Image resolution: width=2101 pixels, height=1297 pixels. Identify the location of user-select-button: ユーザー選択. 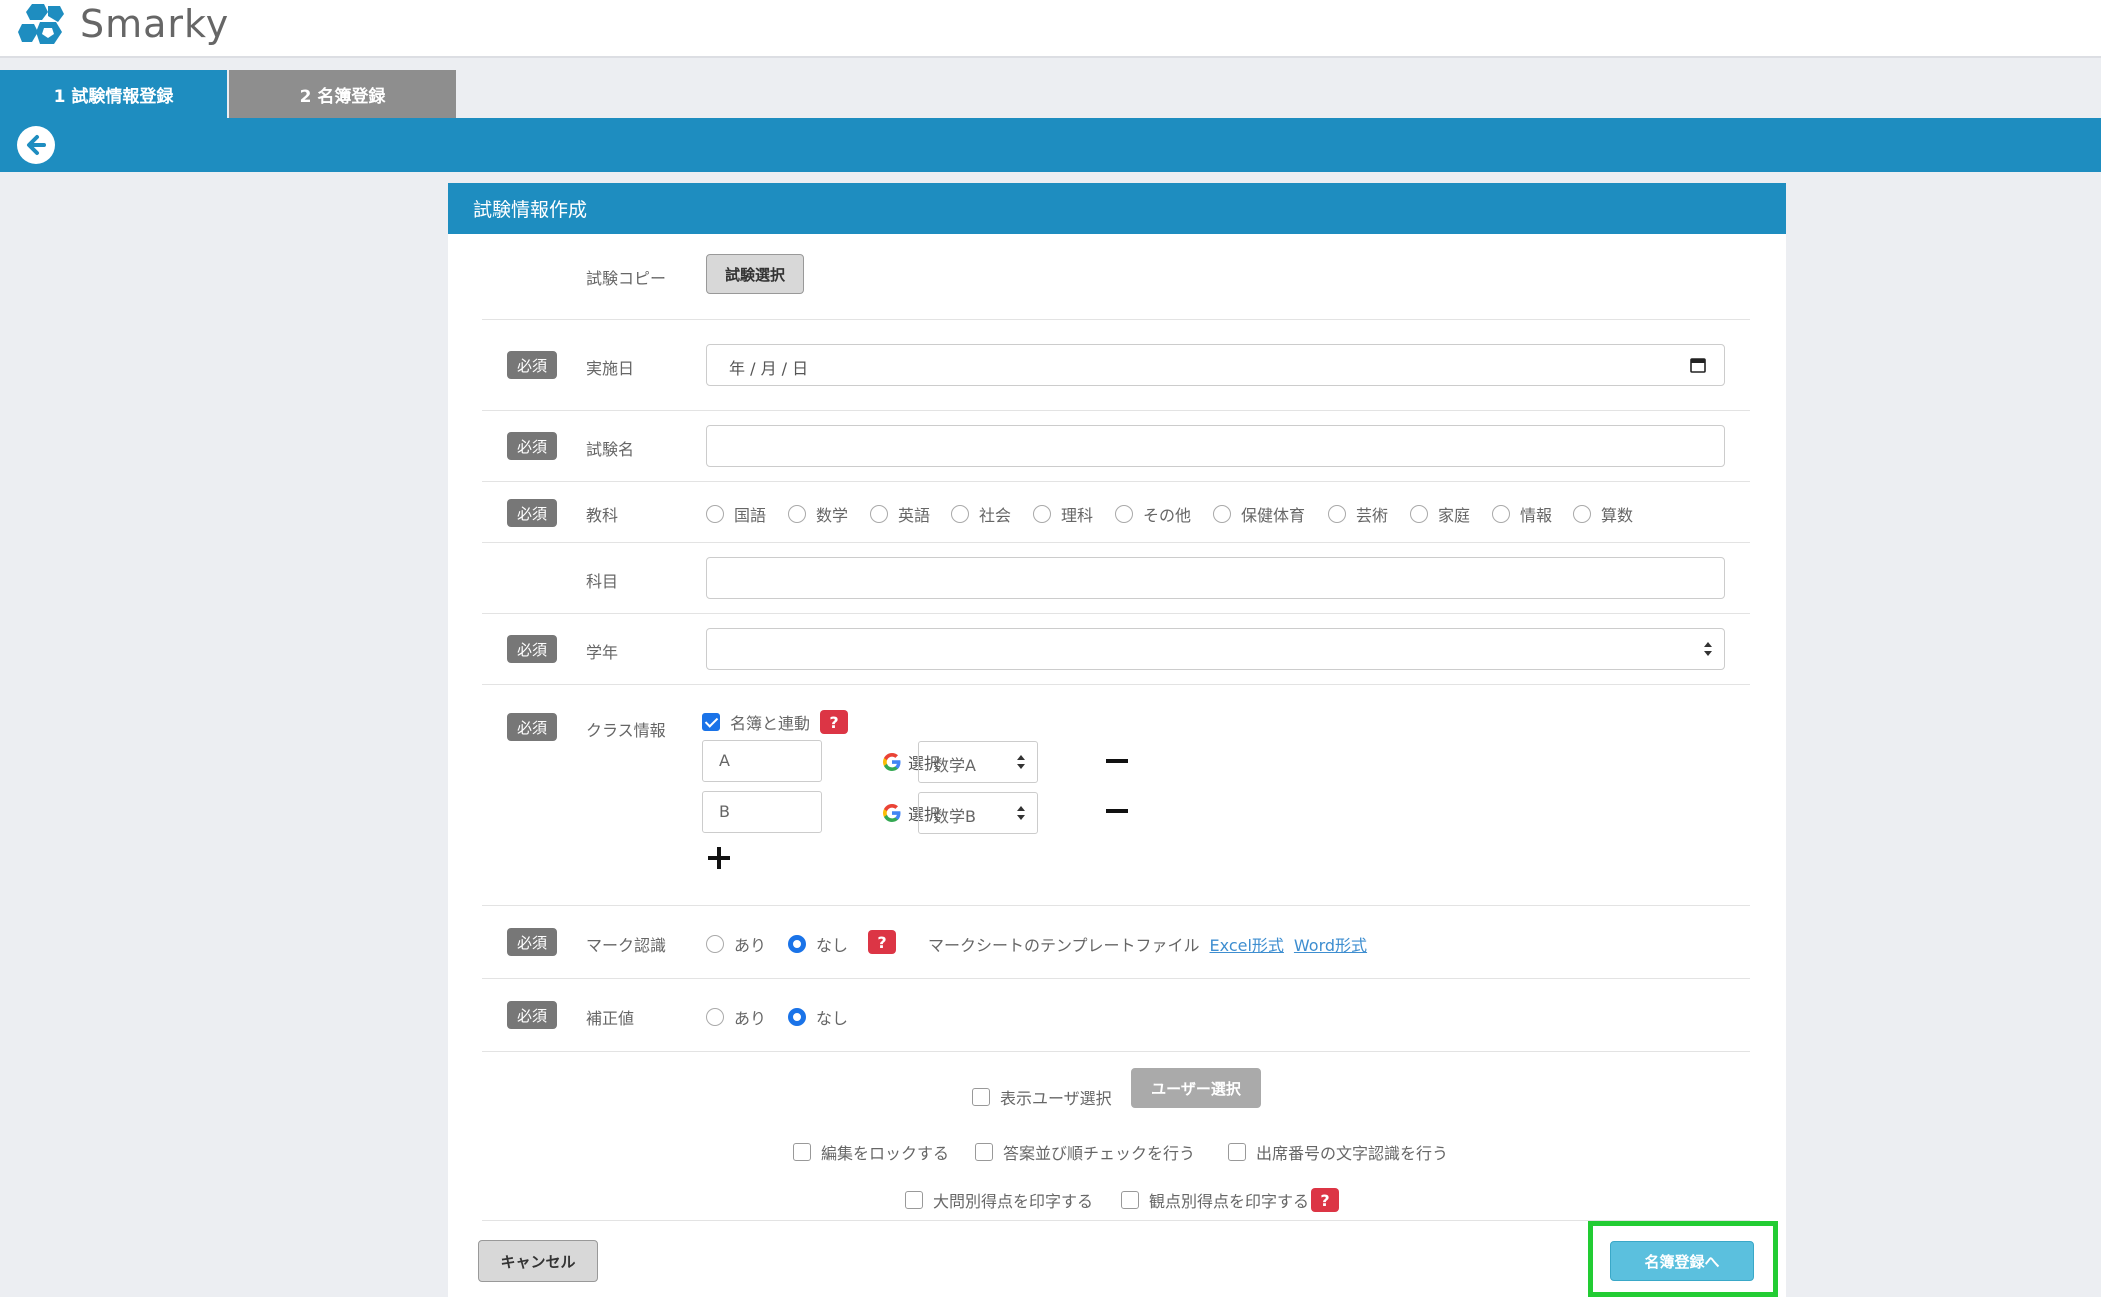
(1196, 1088).